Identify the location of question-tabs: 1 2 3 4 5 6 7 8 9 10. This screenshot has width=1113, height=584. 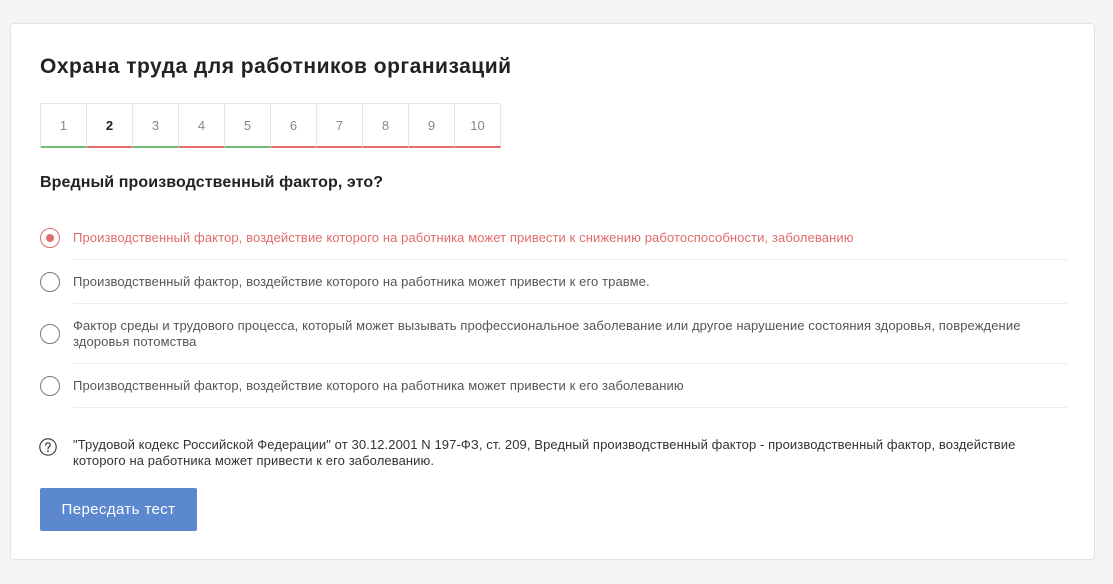
(270, 125).